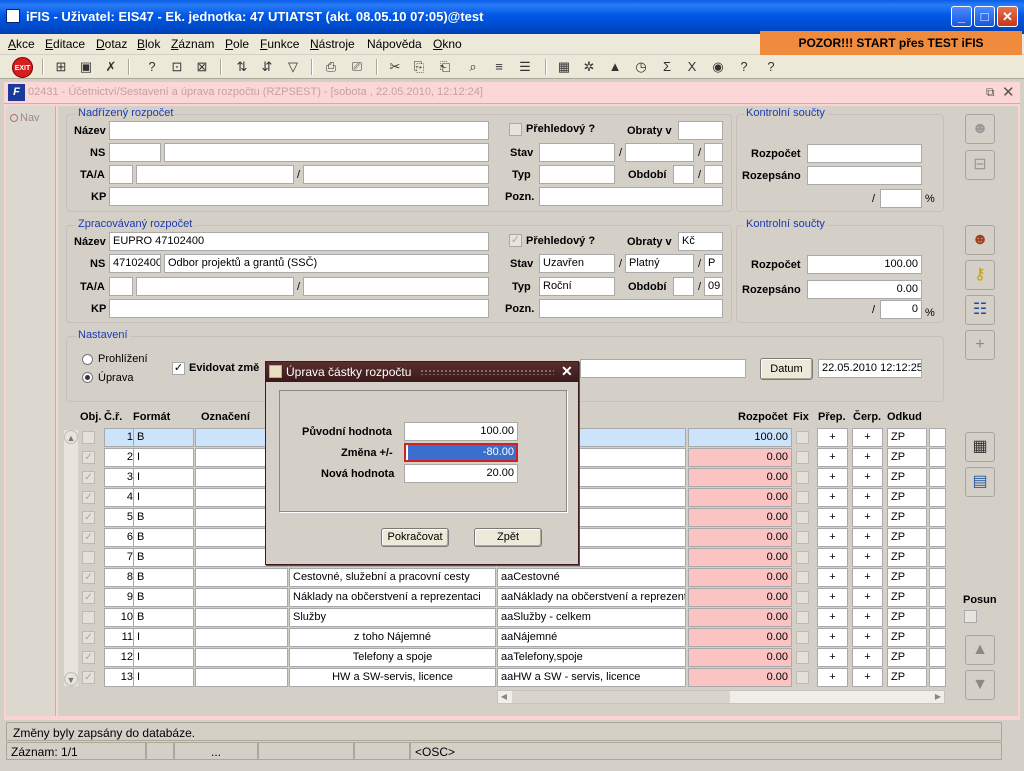  What do you see at coordinates (961, 16) in the screenshot?
I see `minimize-button: _` at bounding box center [961, 16].